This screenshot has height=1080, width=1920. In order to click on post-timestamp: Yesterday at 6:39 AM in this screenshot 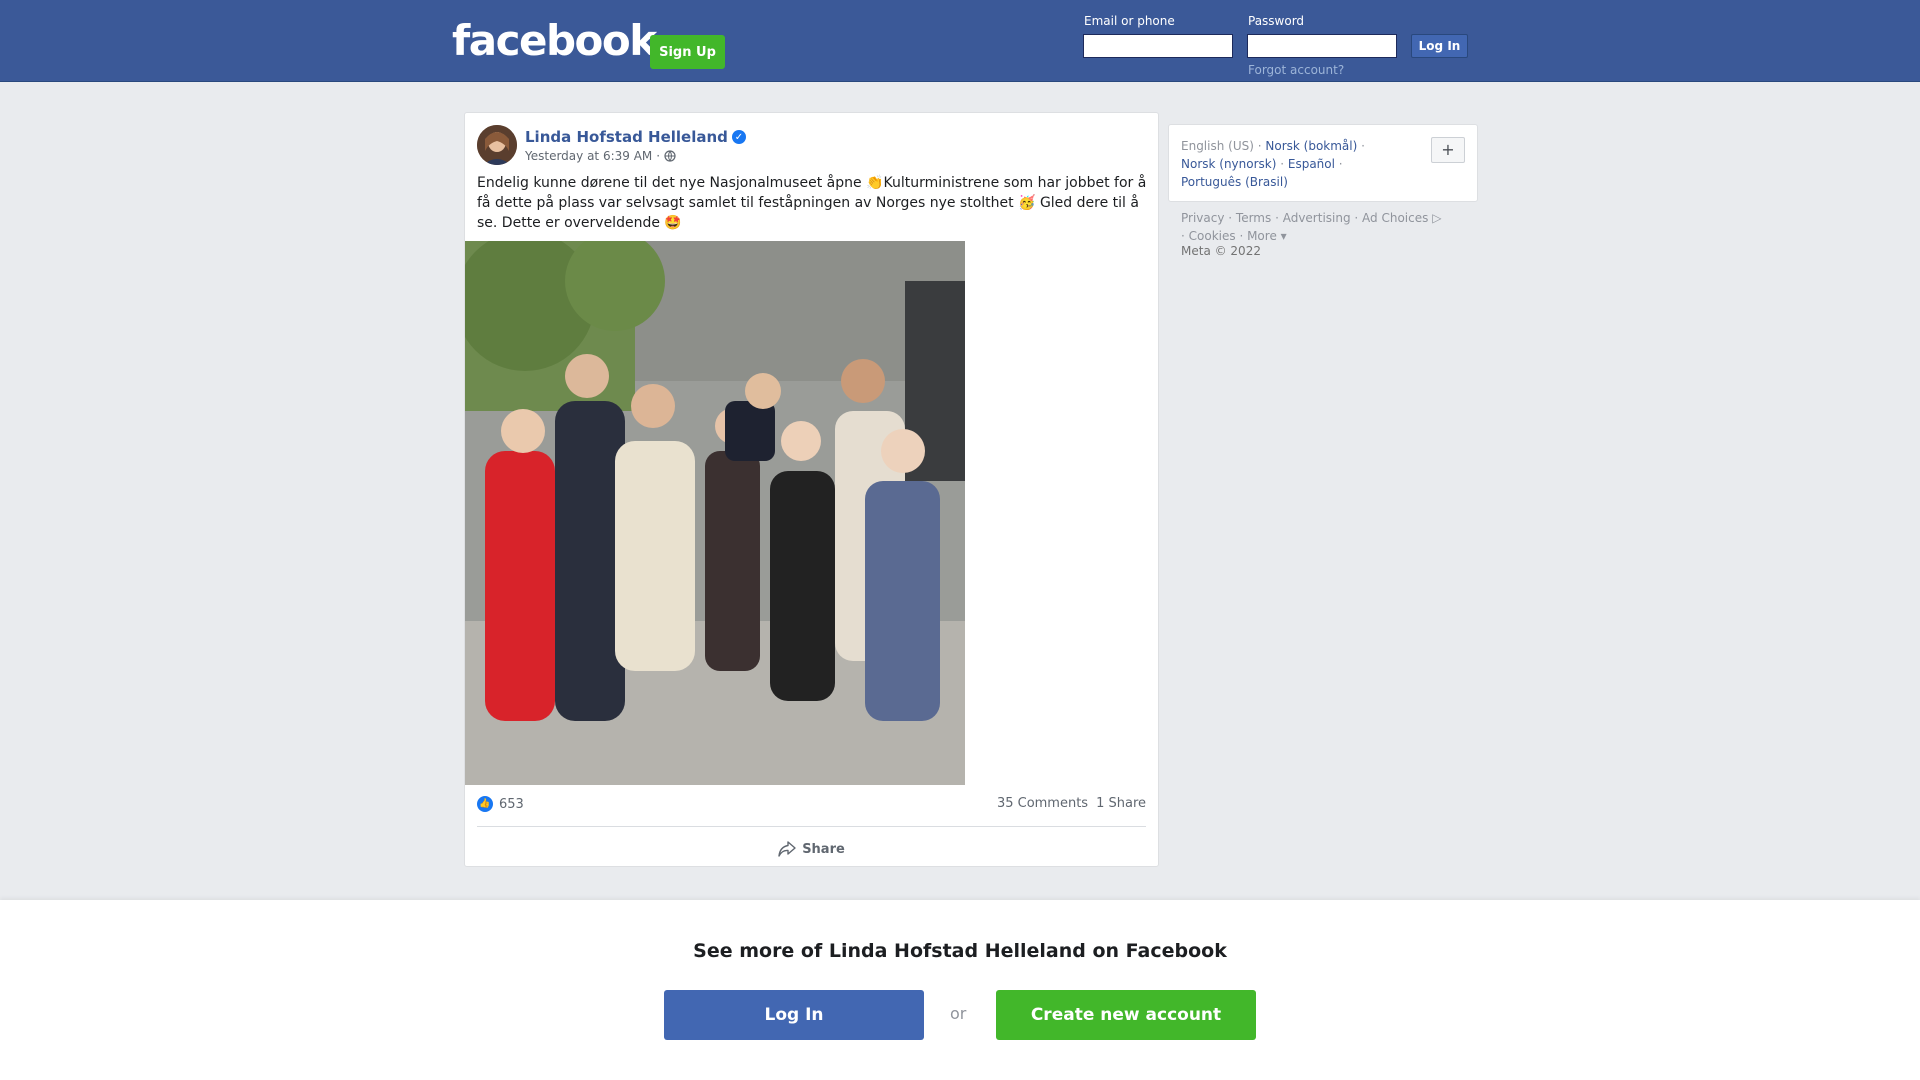, I will do `click(588, 156)`.